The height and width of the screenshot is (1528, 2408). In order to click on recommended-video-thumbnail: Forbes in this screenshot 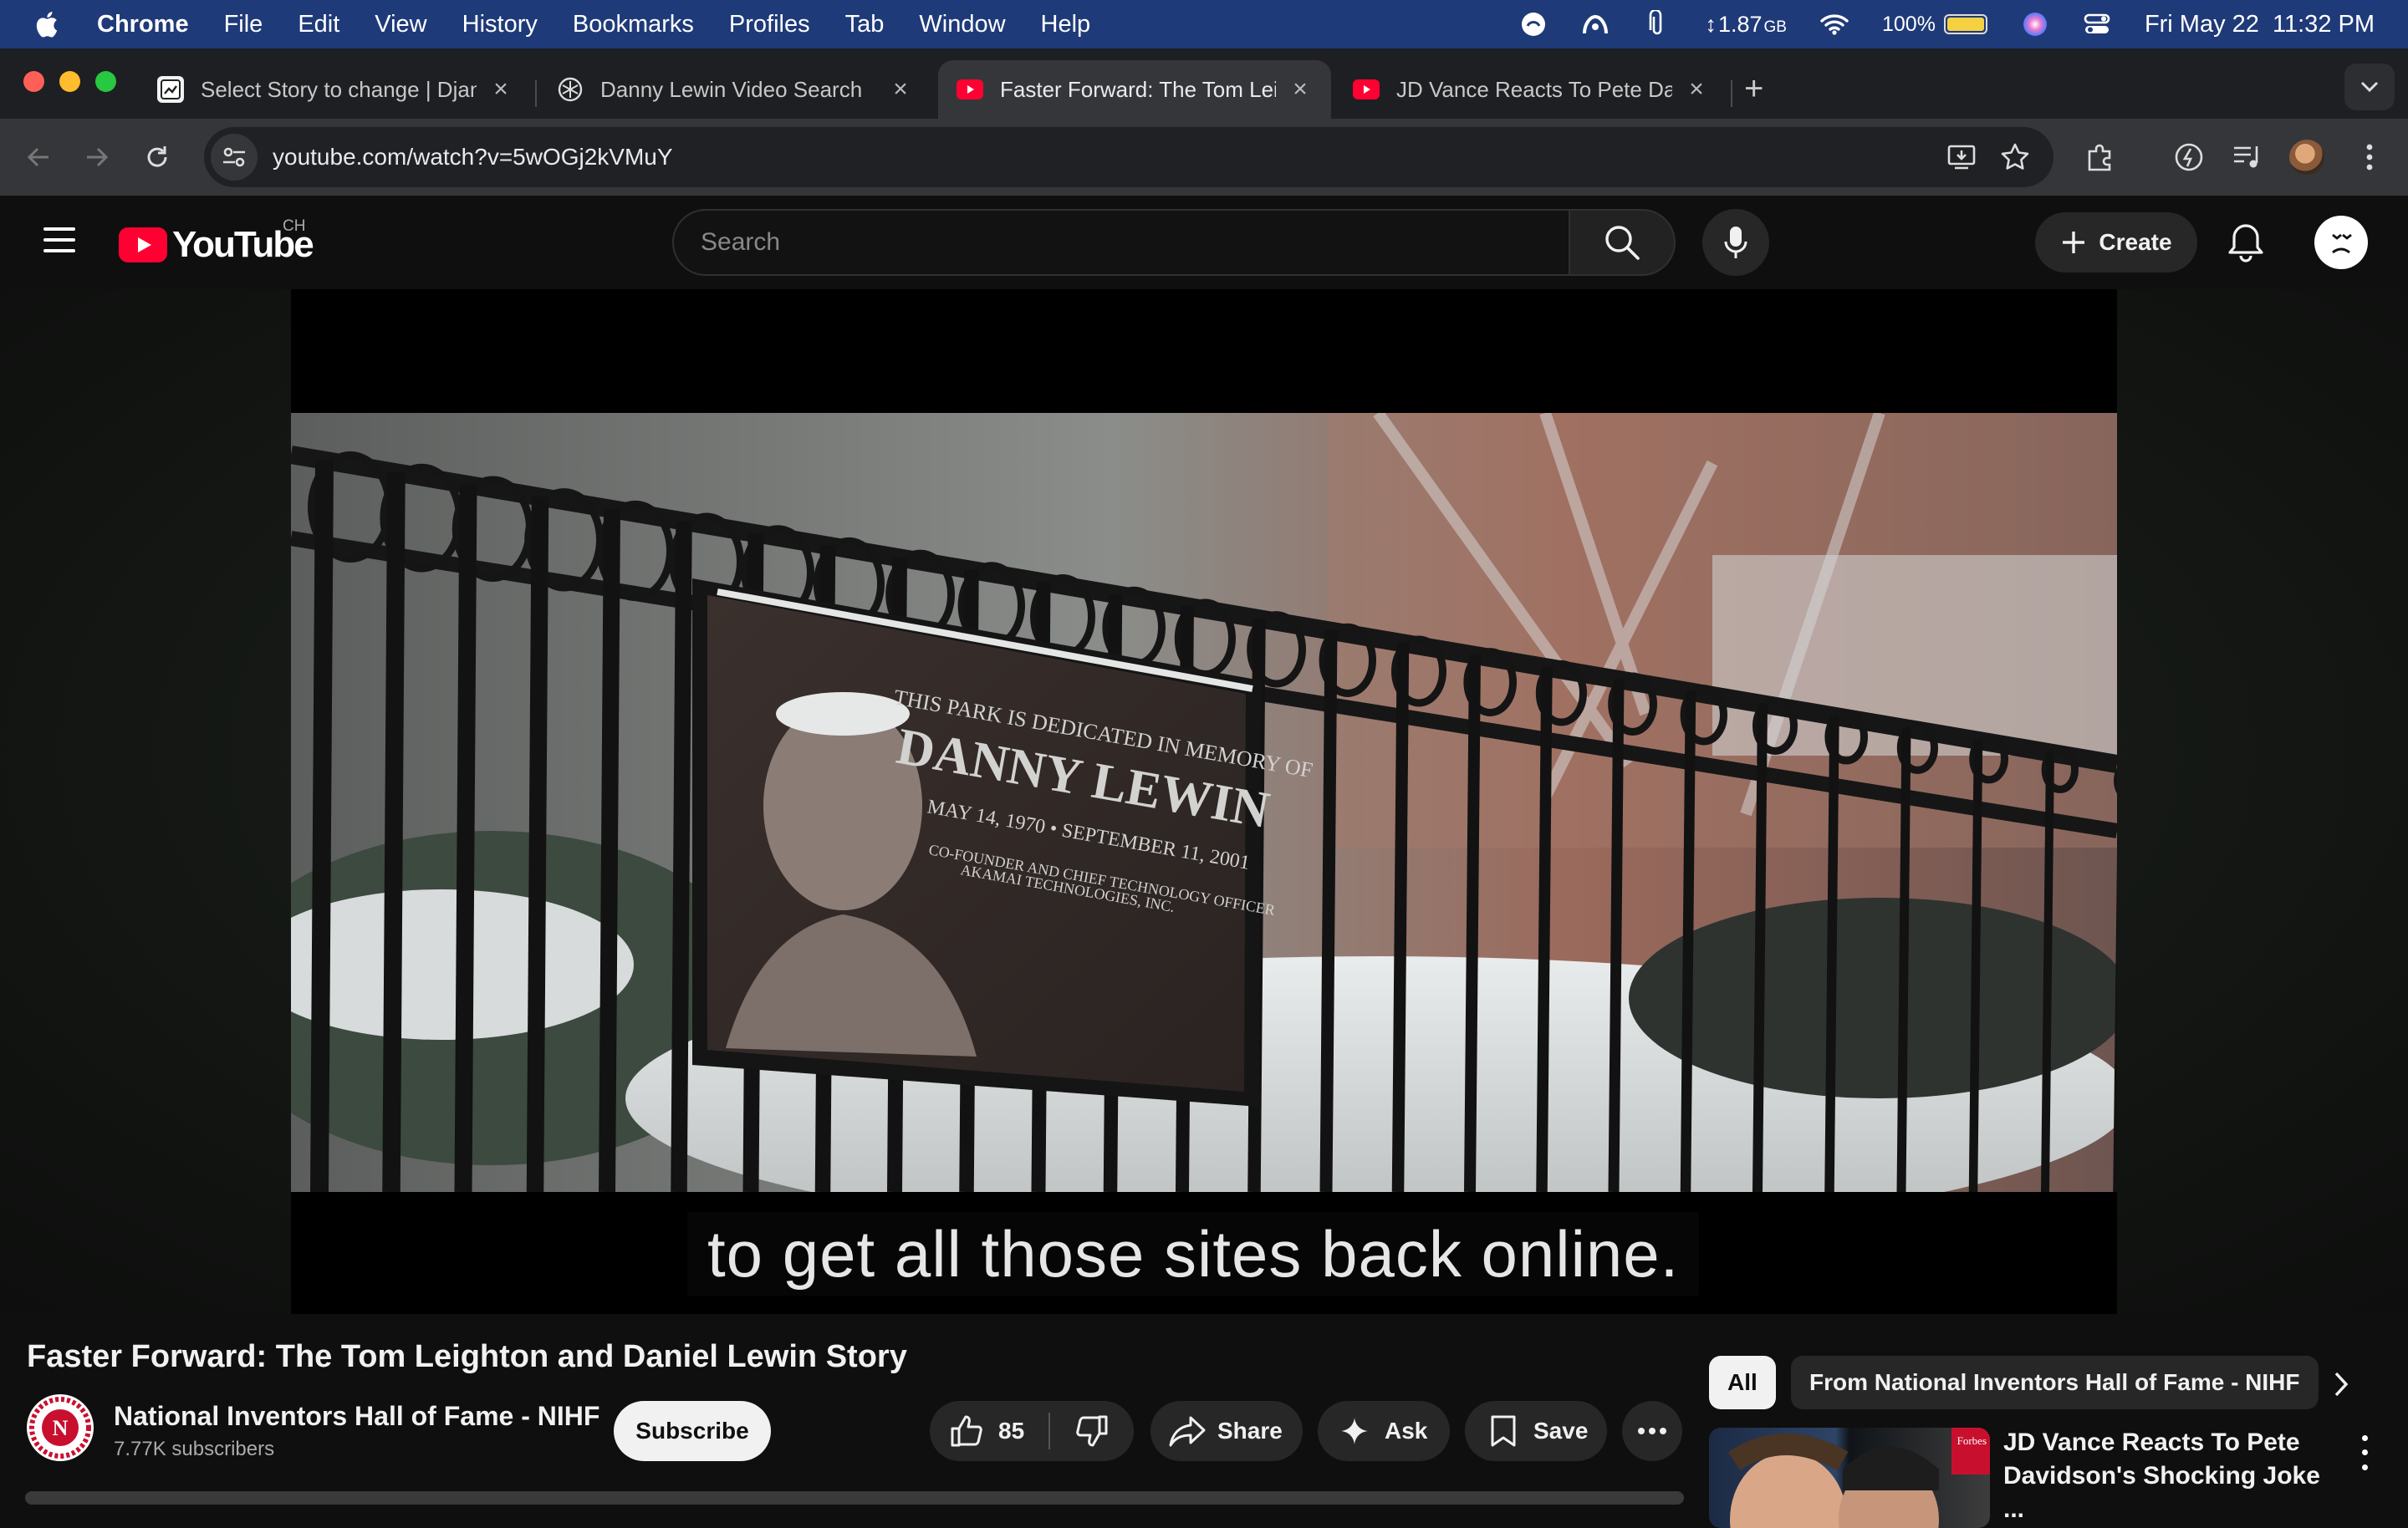, I will do `click(1849, 1478)`.